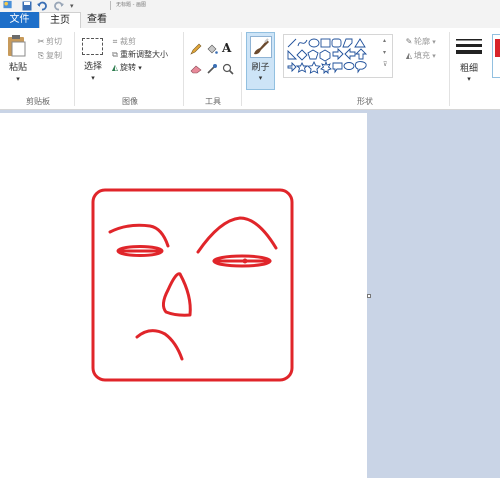 The width and height of the screenshot is (500, 478). I want to click on gallery-expand-icon: ⊽, so click(385, 64).